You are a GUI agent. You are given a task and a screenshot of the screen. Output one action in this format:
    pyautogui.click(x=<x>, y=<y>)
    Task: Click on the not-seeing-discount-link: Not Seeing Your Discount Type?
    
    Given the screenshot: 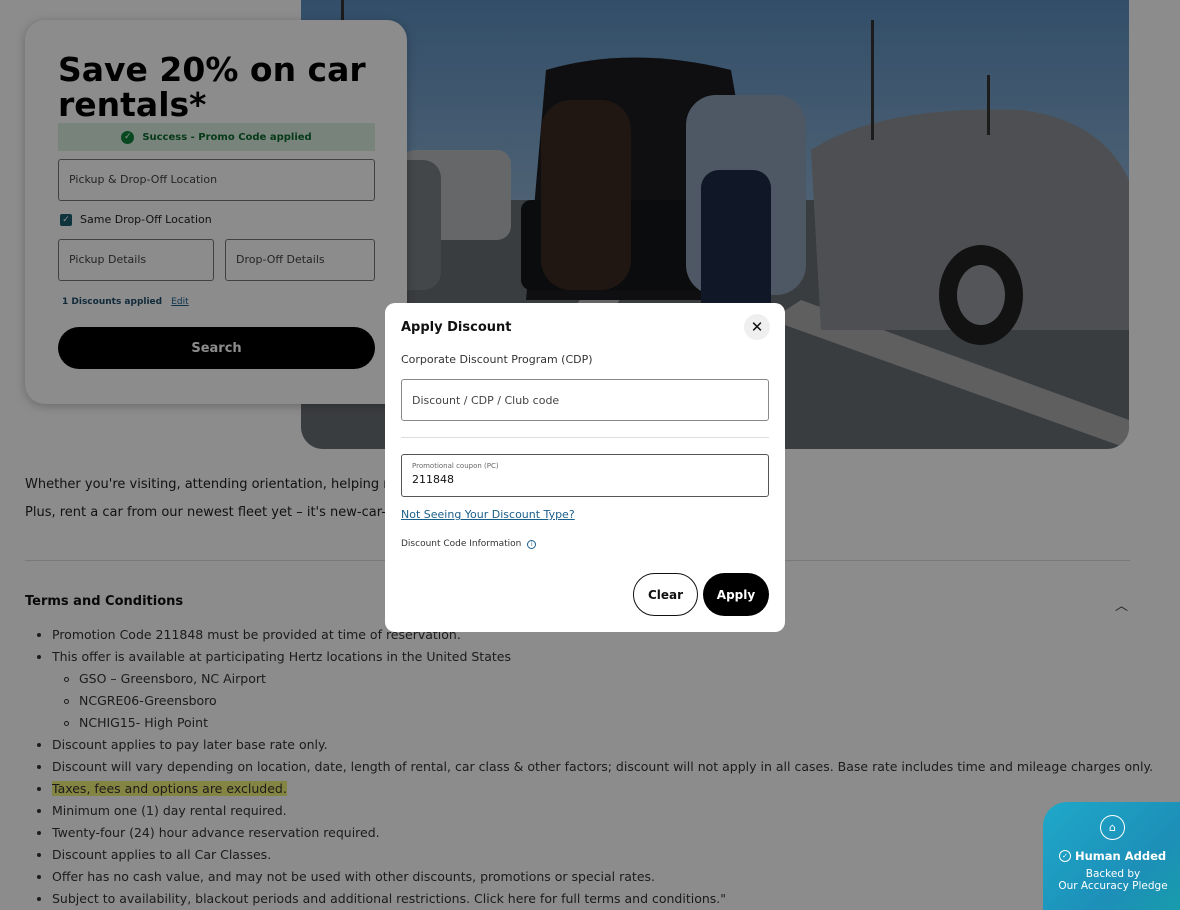 What is the action you would take?
    pyautogui.click(x=488, y=514)
    